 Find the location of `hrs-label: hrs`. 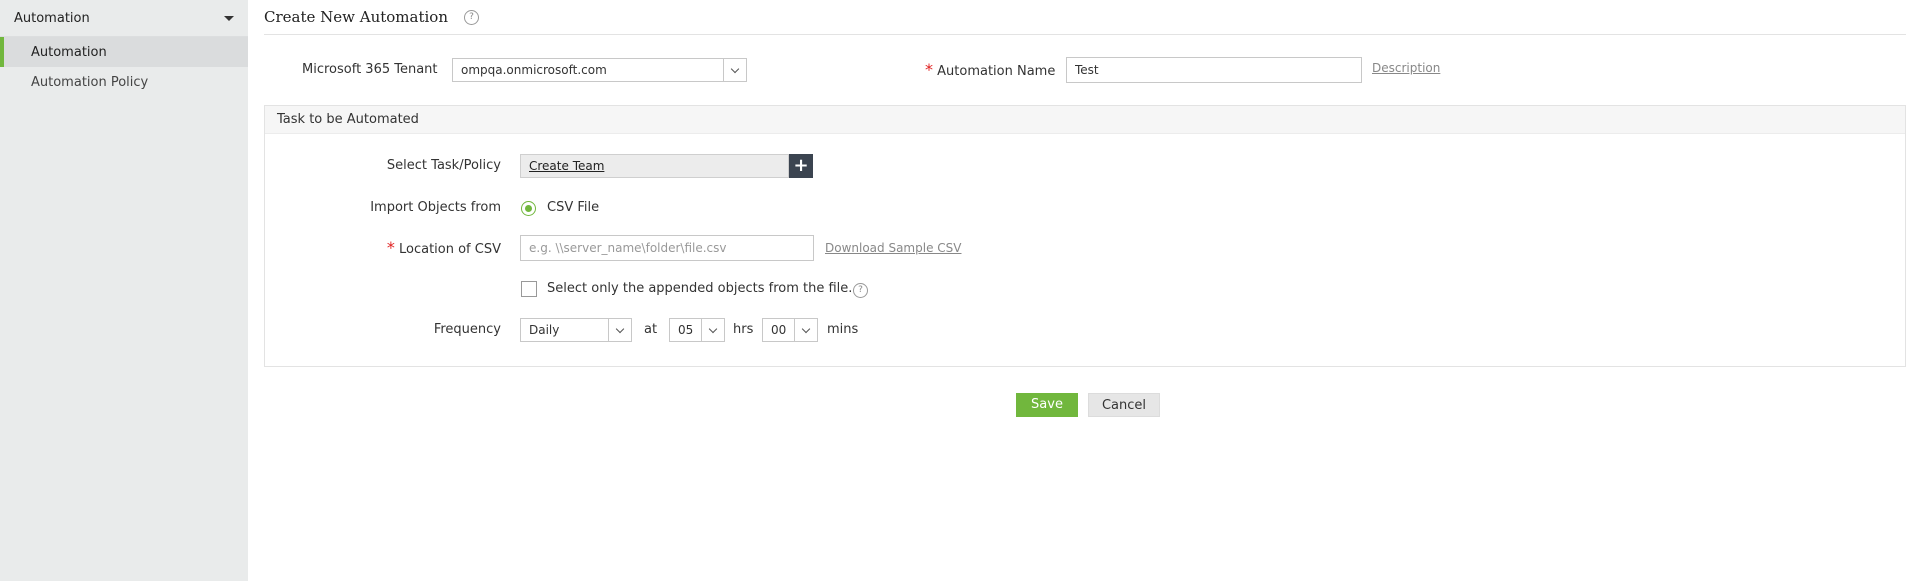

hrs-label: hrs is located at coordinates (743, 329).